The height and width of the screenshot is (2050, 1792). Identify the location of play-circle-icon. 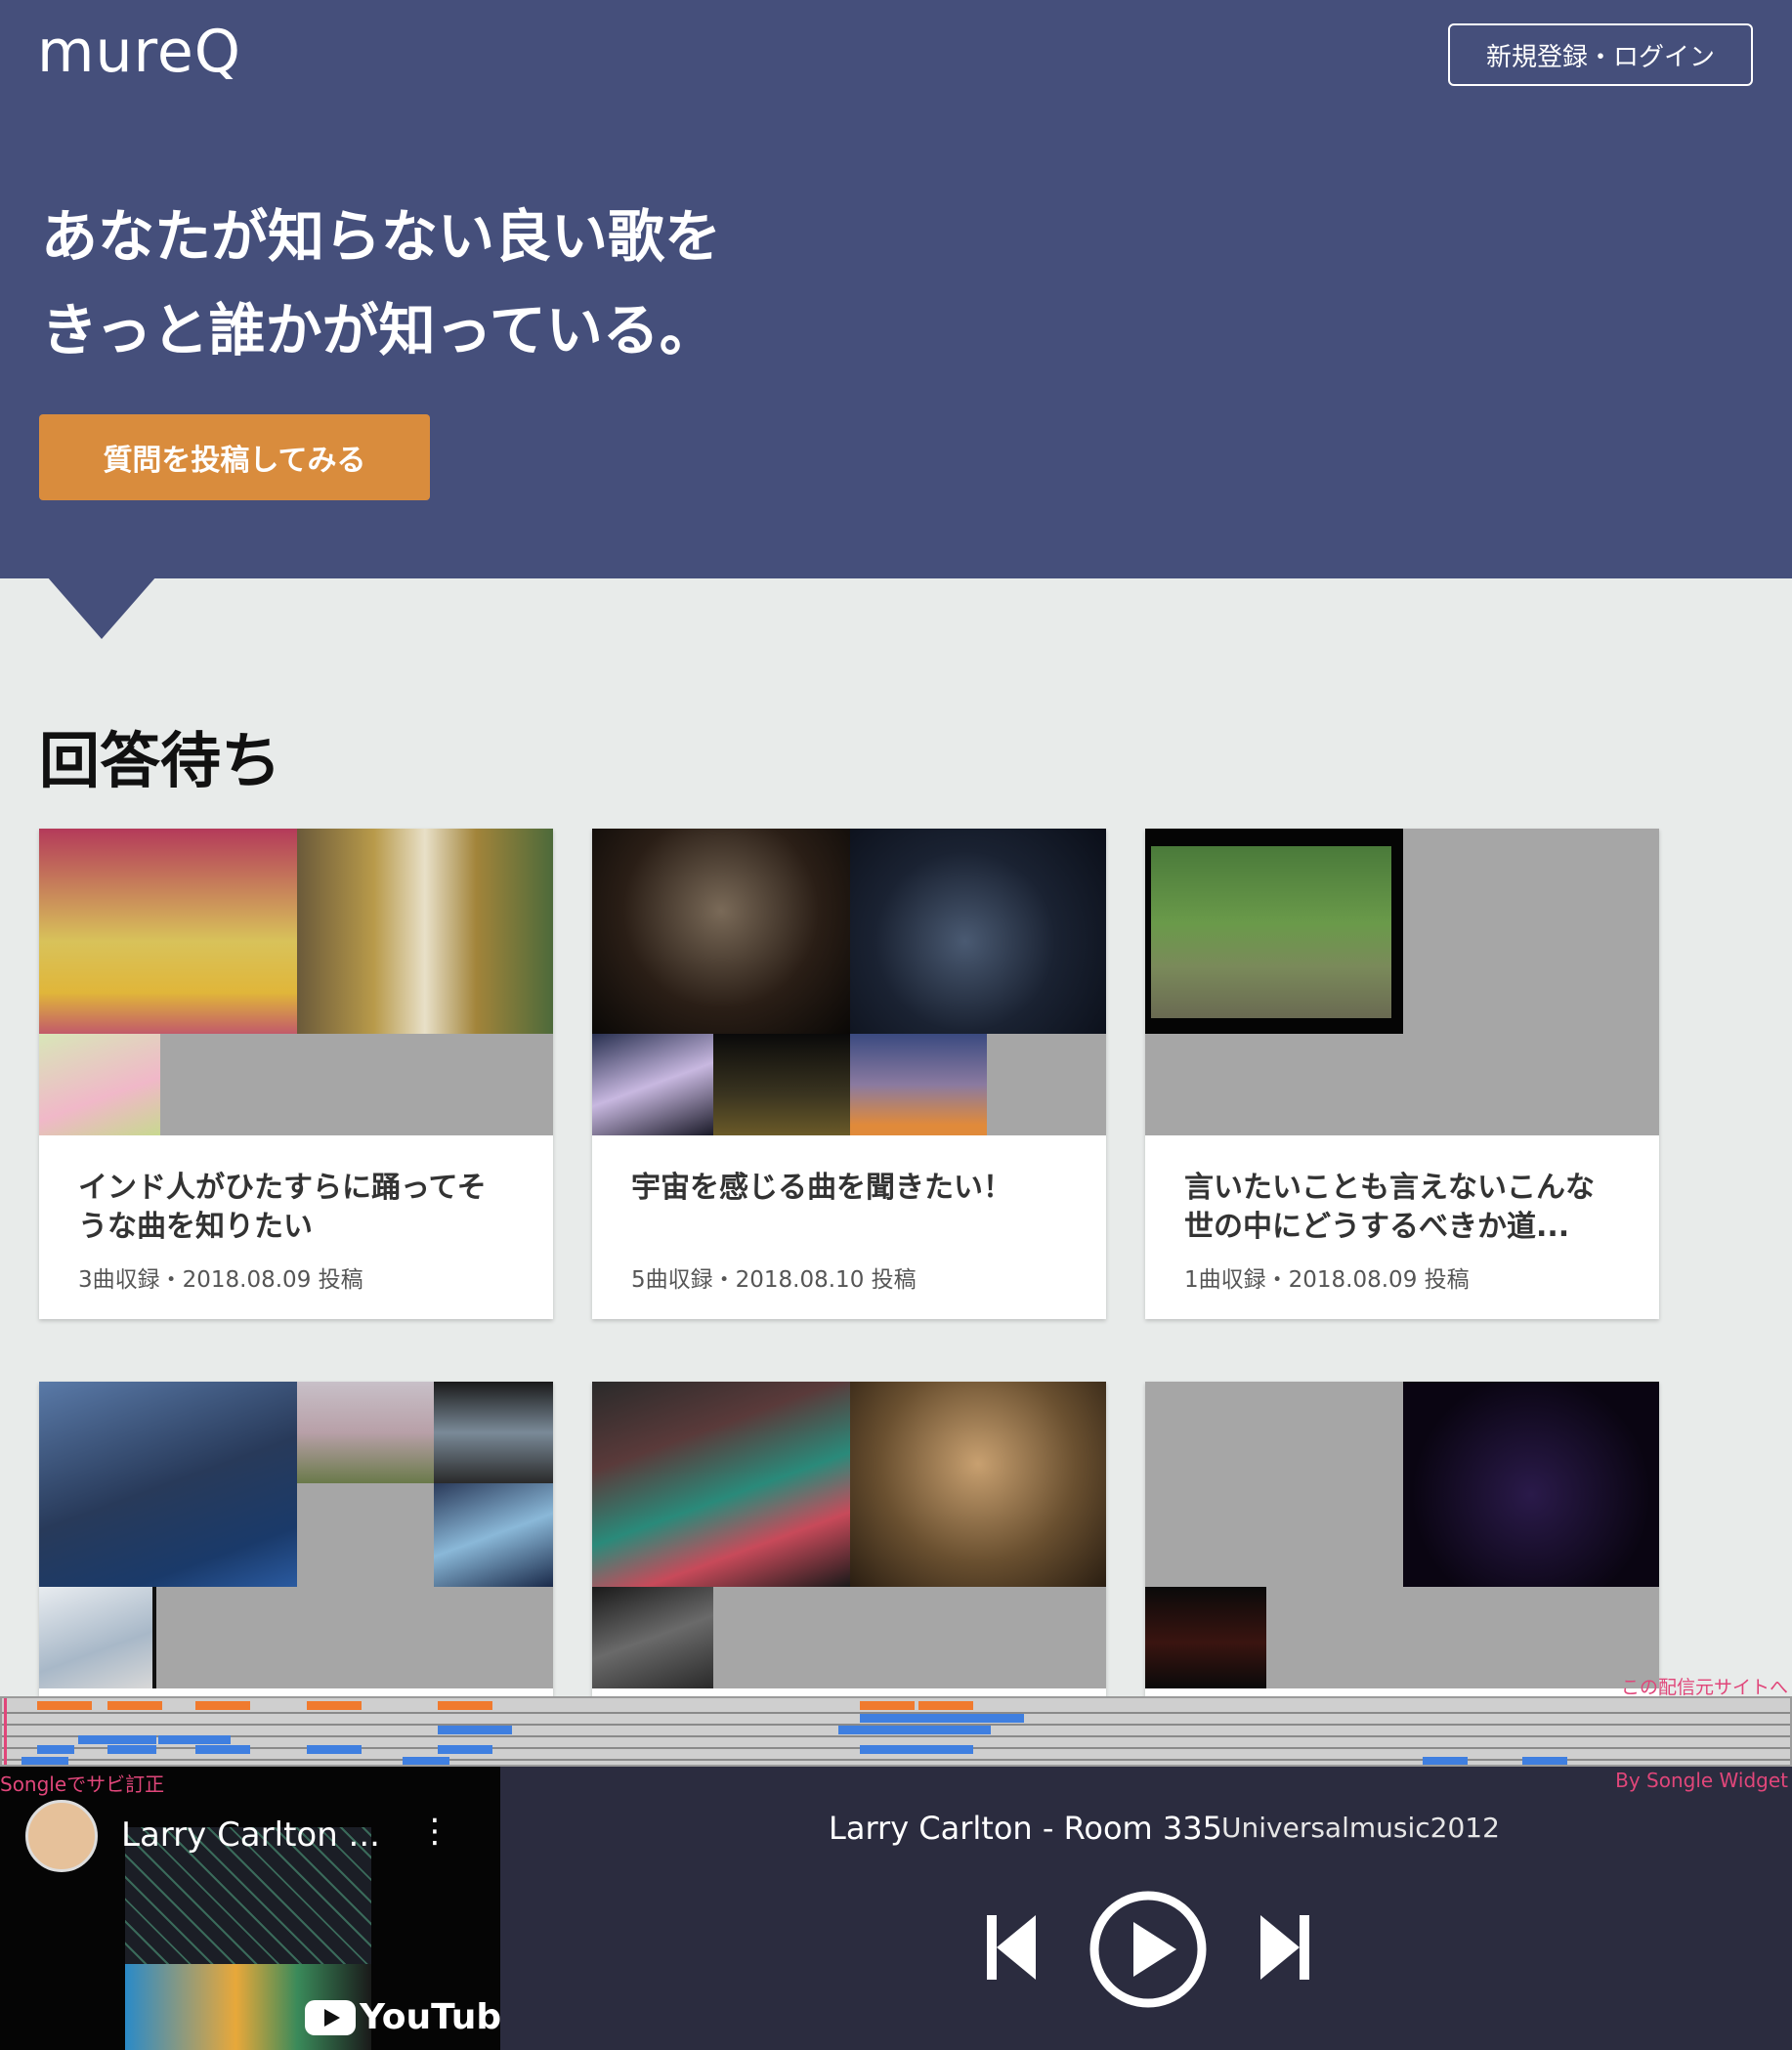
(1148, 1950).